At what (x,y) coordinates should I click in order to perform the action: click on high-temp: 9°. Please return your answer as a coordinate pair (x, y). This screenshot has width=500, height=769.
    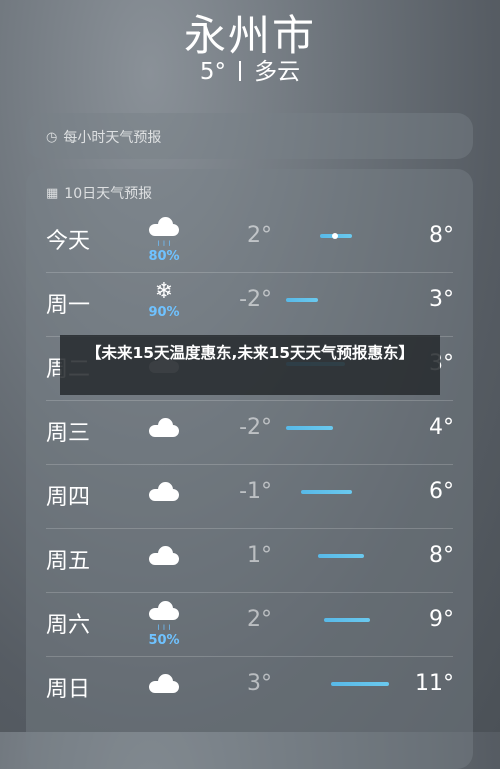
    Looking at the image, I should click on (441, 619).